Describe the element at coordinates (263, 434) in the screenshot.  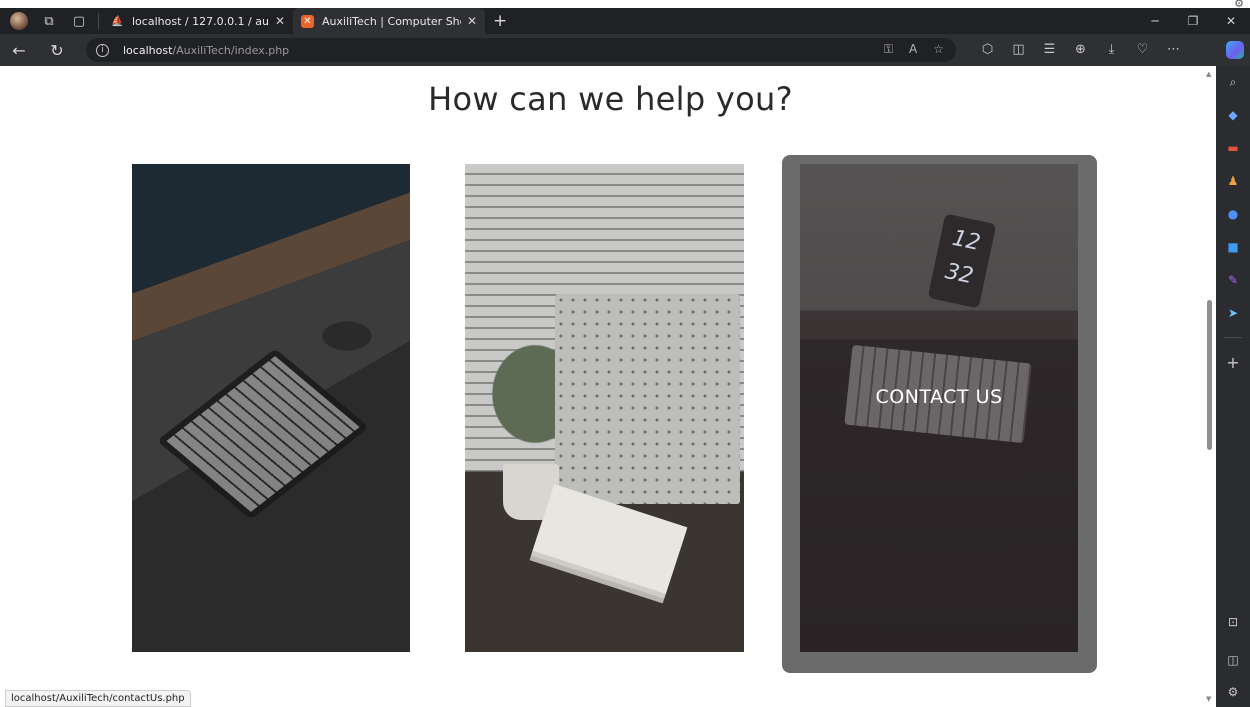
I see `keyboard-illustration` at that location.